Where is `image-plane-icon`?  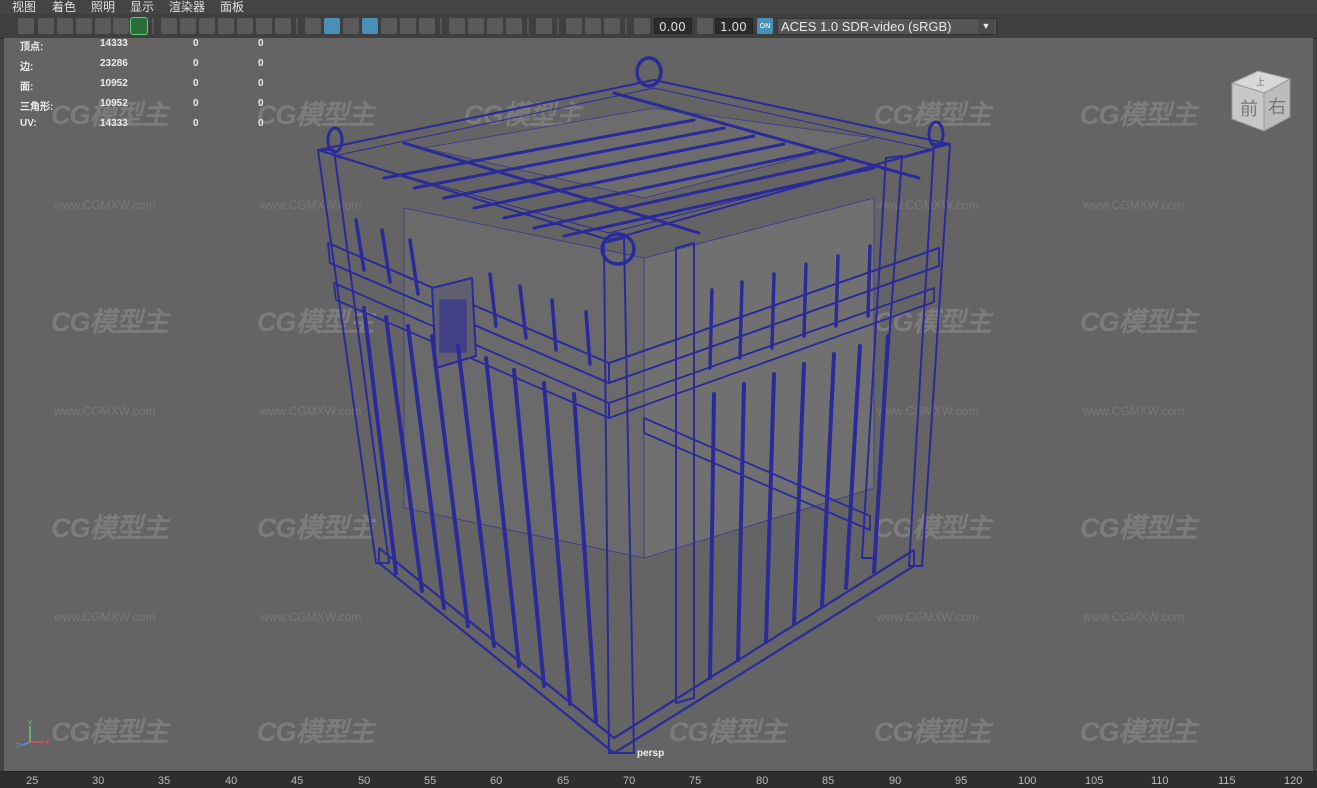 image-plane-icon is located at coordinates (84, 26).